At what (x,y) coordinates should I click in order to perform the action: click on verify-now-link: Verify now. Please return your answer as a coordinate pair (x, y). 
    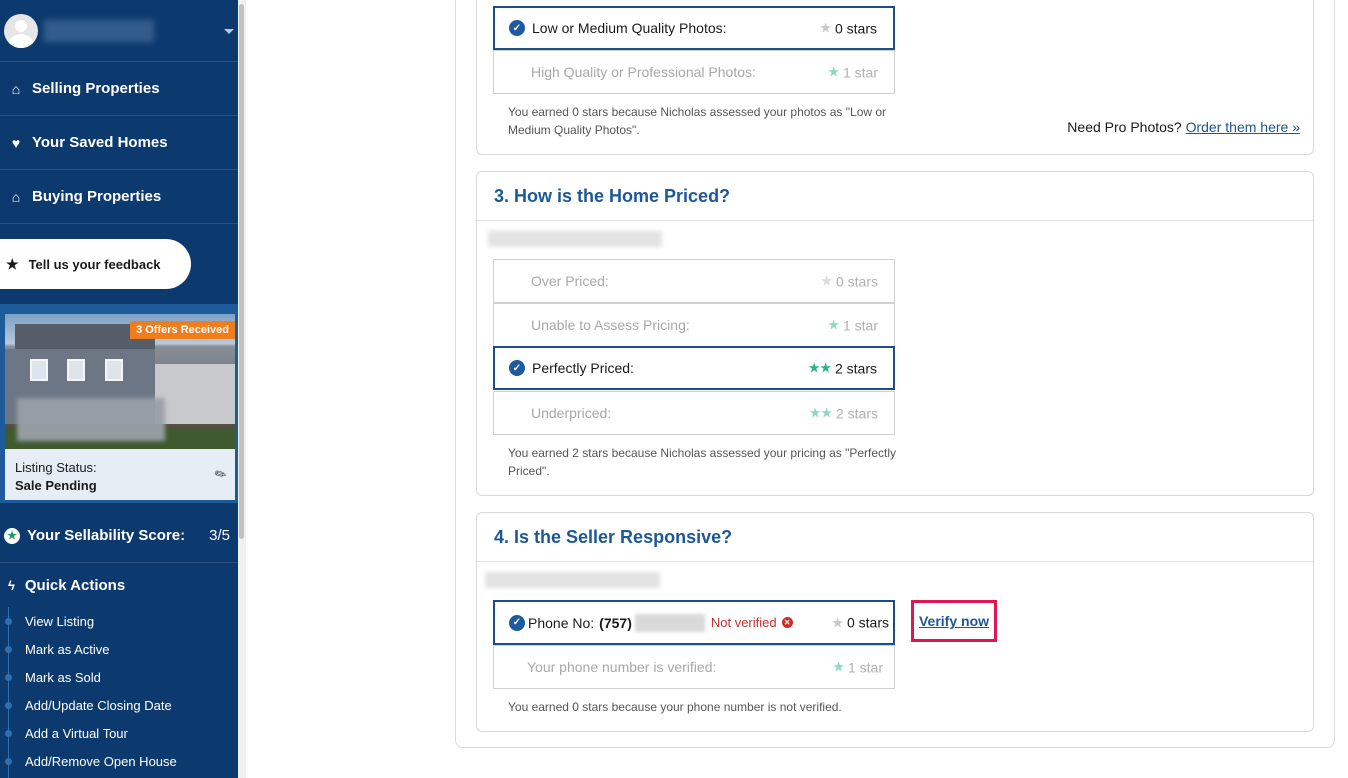
    Looking at the image, I should click on (954, 621).